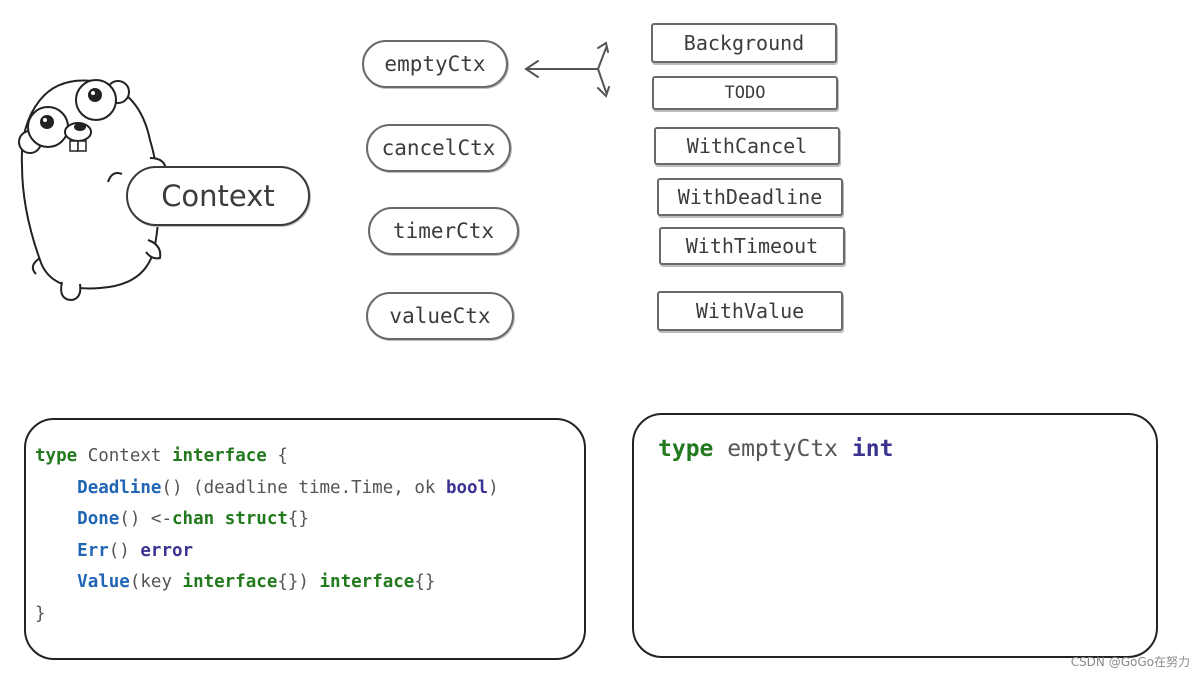  I want to click on type-label: cancelCtx, so click(438, 148).